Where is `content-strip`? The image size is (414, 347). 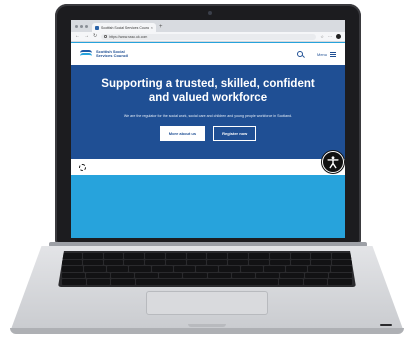 content-strip is located at coordinates (208, 167).